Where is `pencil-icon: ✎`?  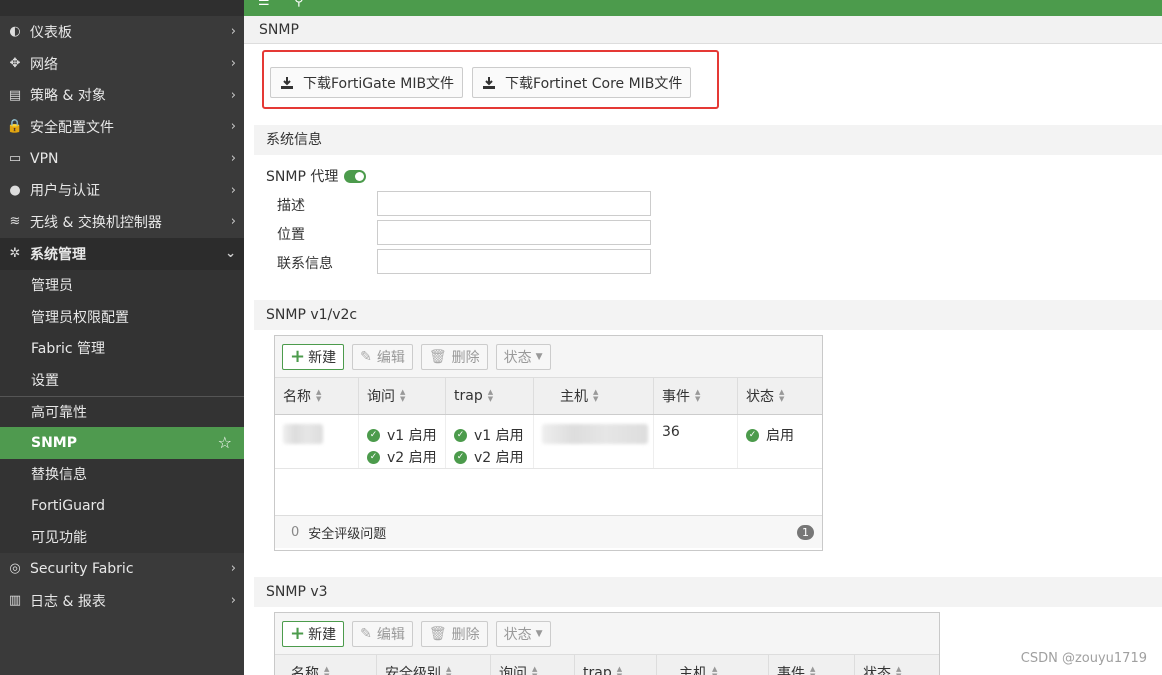
pencil-icon: ✎ is located at coordinates (366, 356).